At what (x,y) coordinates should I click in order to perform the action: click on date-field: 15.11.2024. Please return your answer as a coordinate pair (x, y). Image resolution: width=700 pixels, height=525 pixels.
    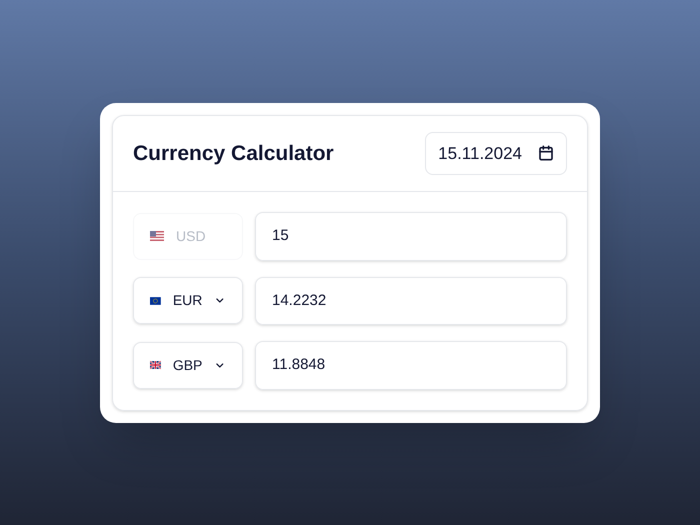
    Looking at the image, I should click on (496, 153).